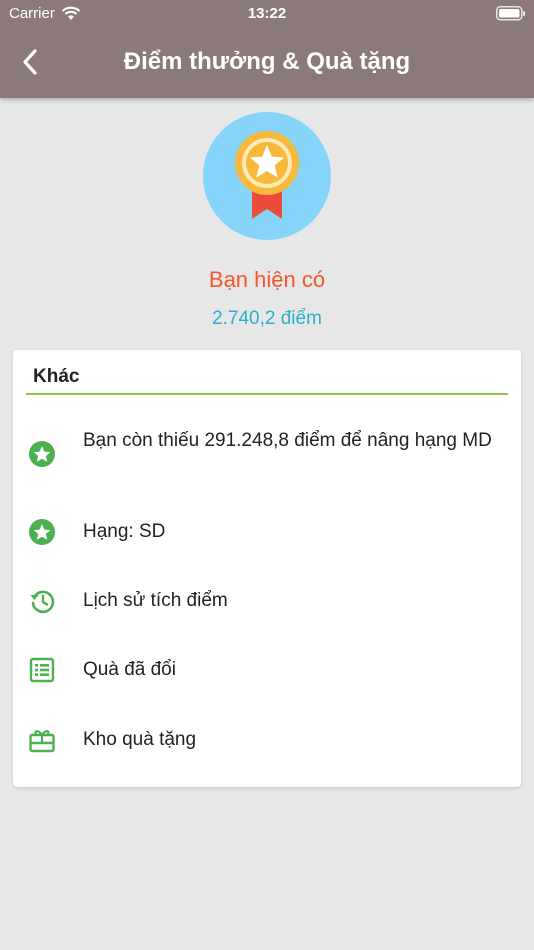  What do you see at coordinates (267, 318) in the screenshot?
I see `points-value: 2.740,2 điểm` at bounding box center [267, 318].